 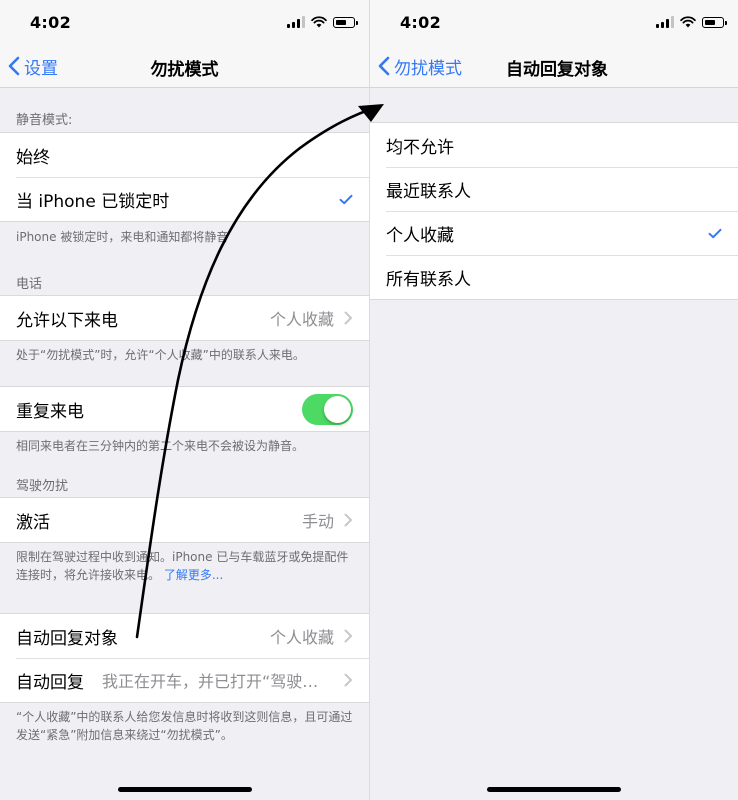 I want to click on row-allow-calls: 允许以下来电 个人收藏, so click(x=184, y=318).